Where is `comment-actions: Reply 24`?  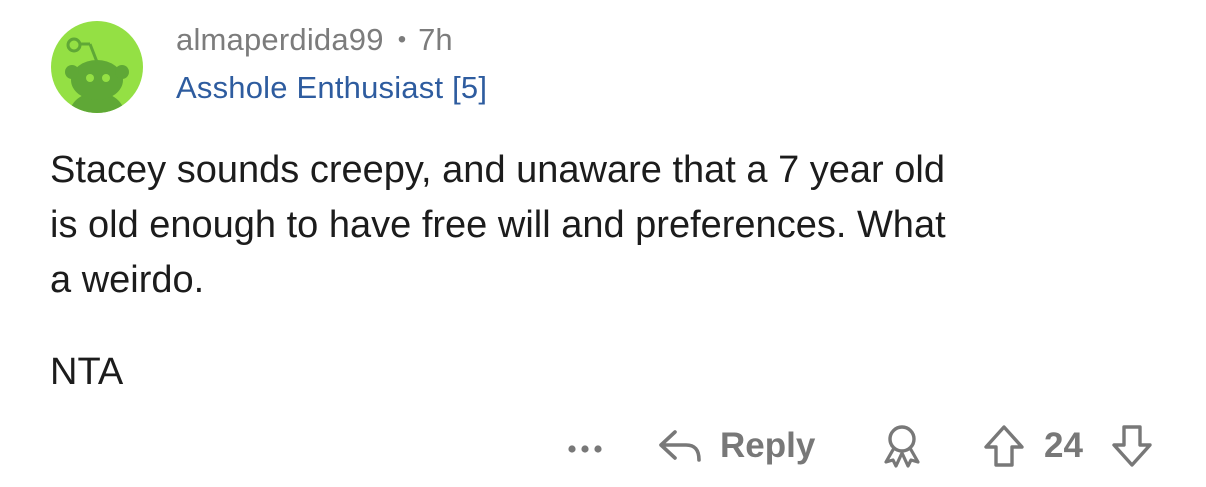 comment-actions: Reply 24 is located at coordinates (603, 446).